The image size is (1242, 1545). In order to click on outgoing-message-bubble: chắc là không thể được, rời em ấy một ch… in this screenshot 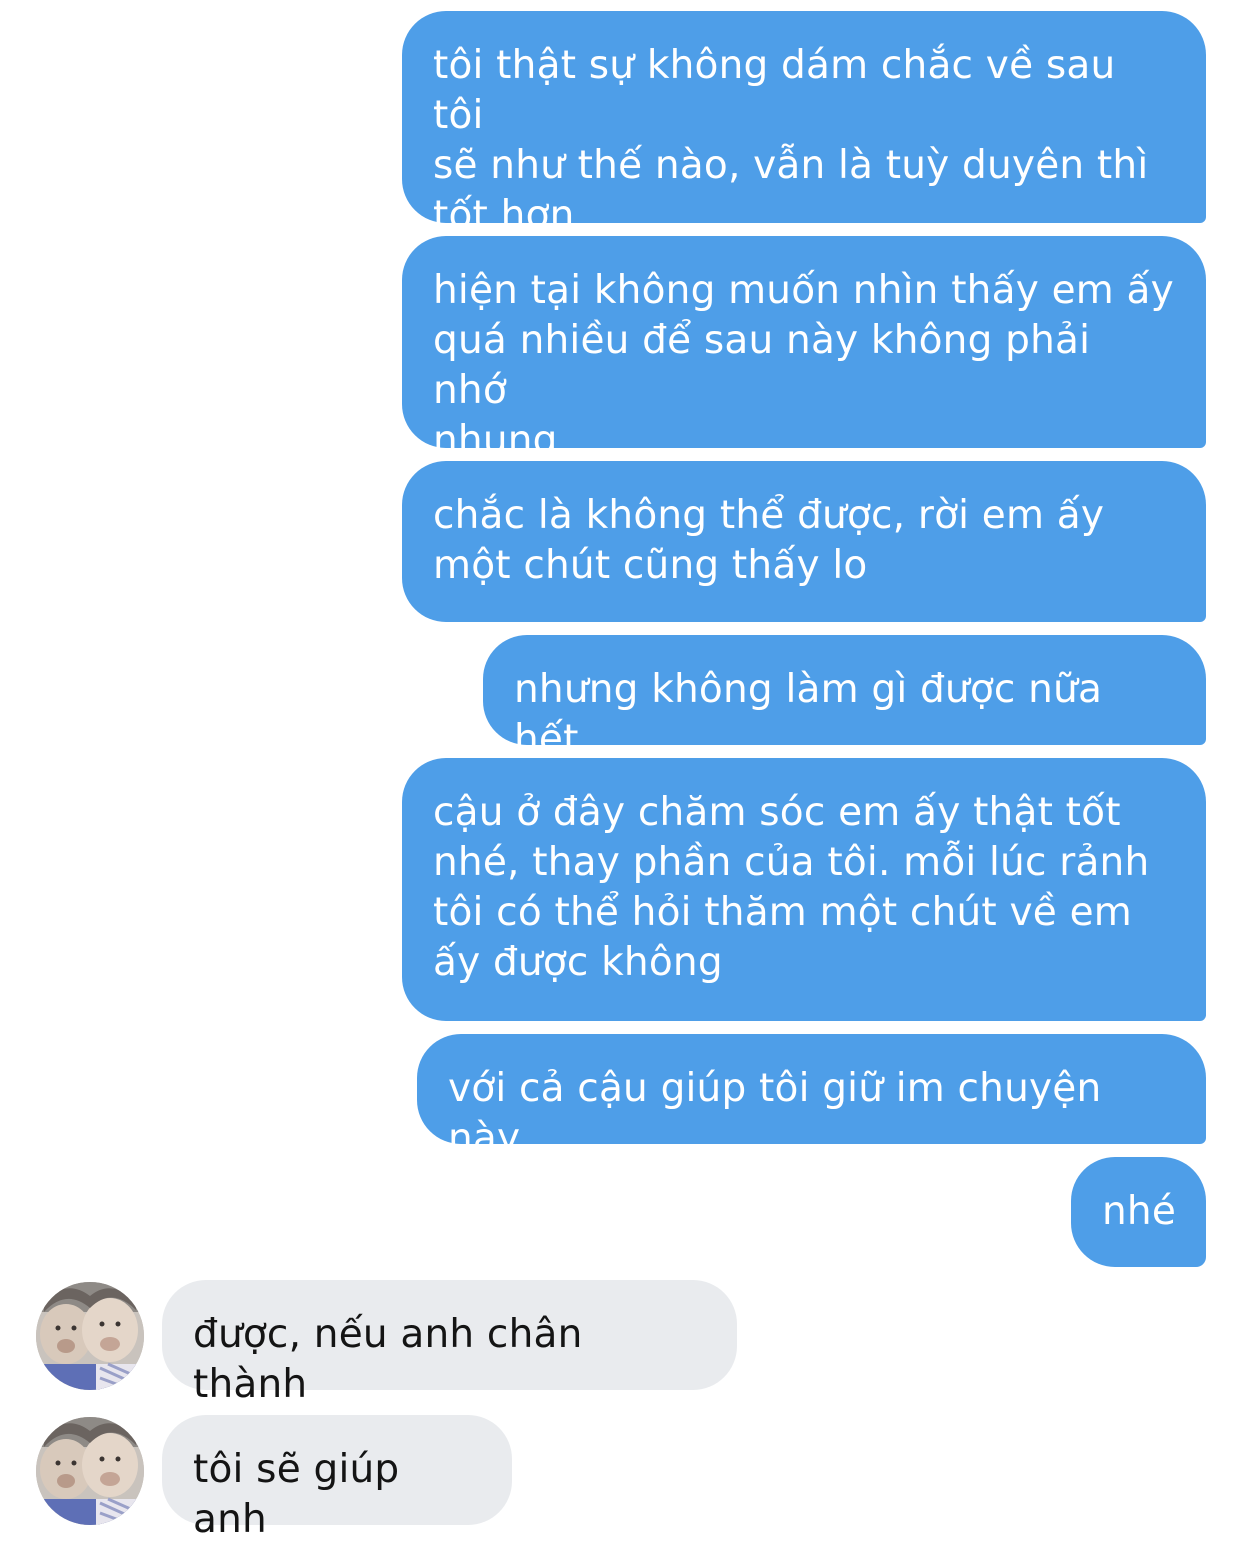, I will do `click(804, 541)`.